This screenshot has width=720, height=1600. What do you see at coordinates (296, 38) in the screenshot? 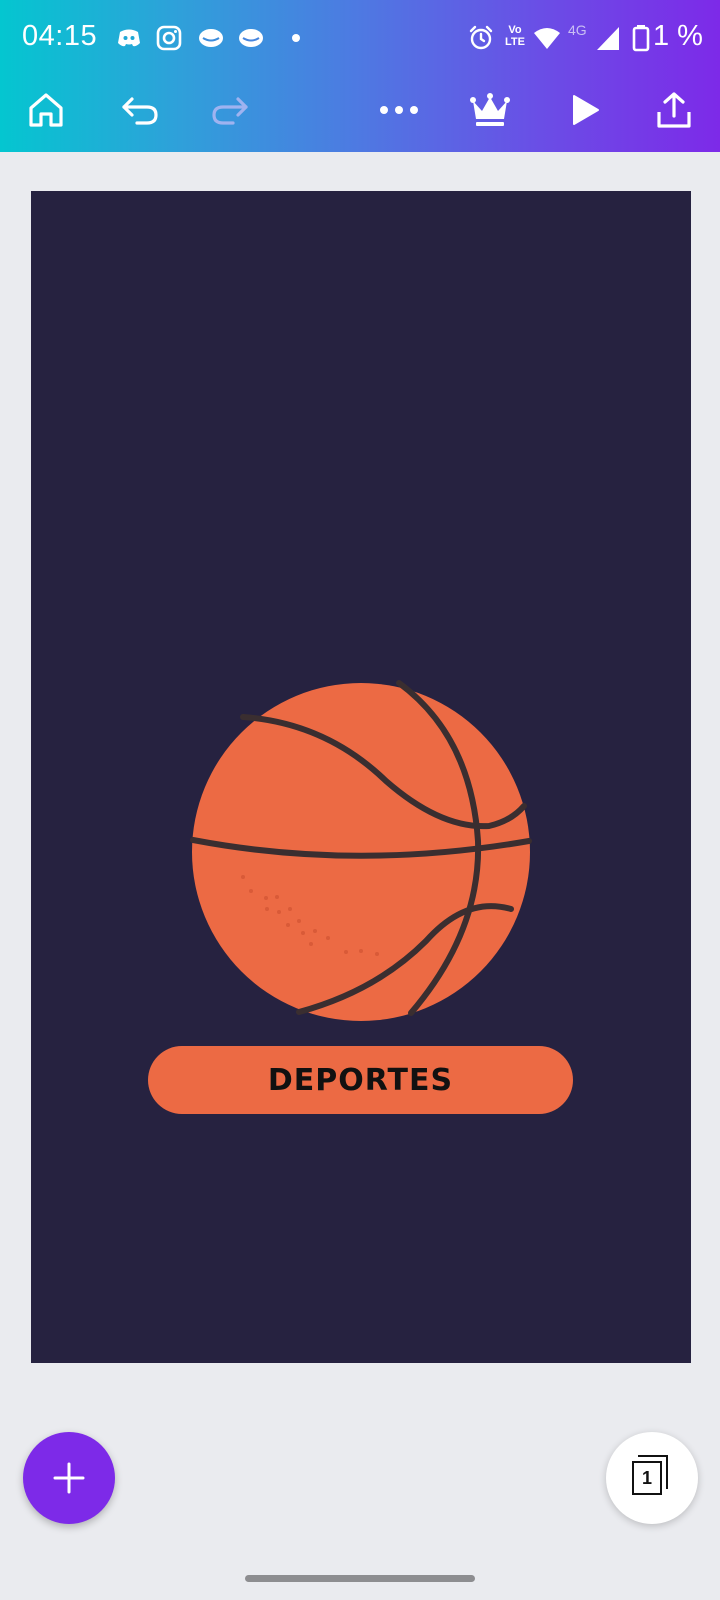
I see `dot-icon` at bounding box center [296, 38].